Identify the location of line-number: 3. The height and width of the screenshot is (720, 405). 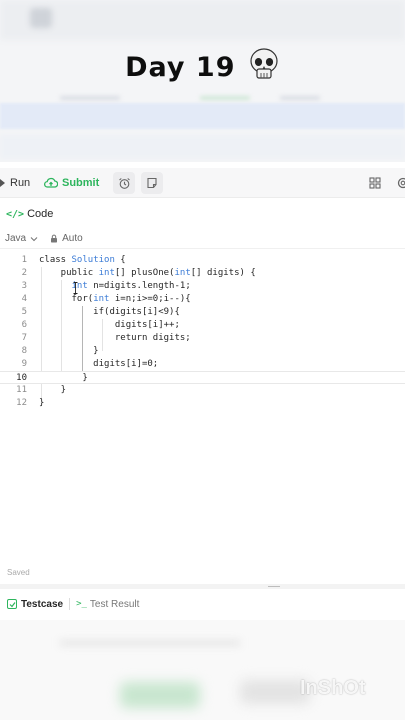
(24, 286).